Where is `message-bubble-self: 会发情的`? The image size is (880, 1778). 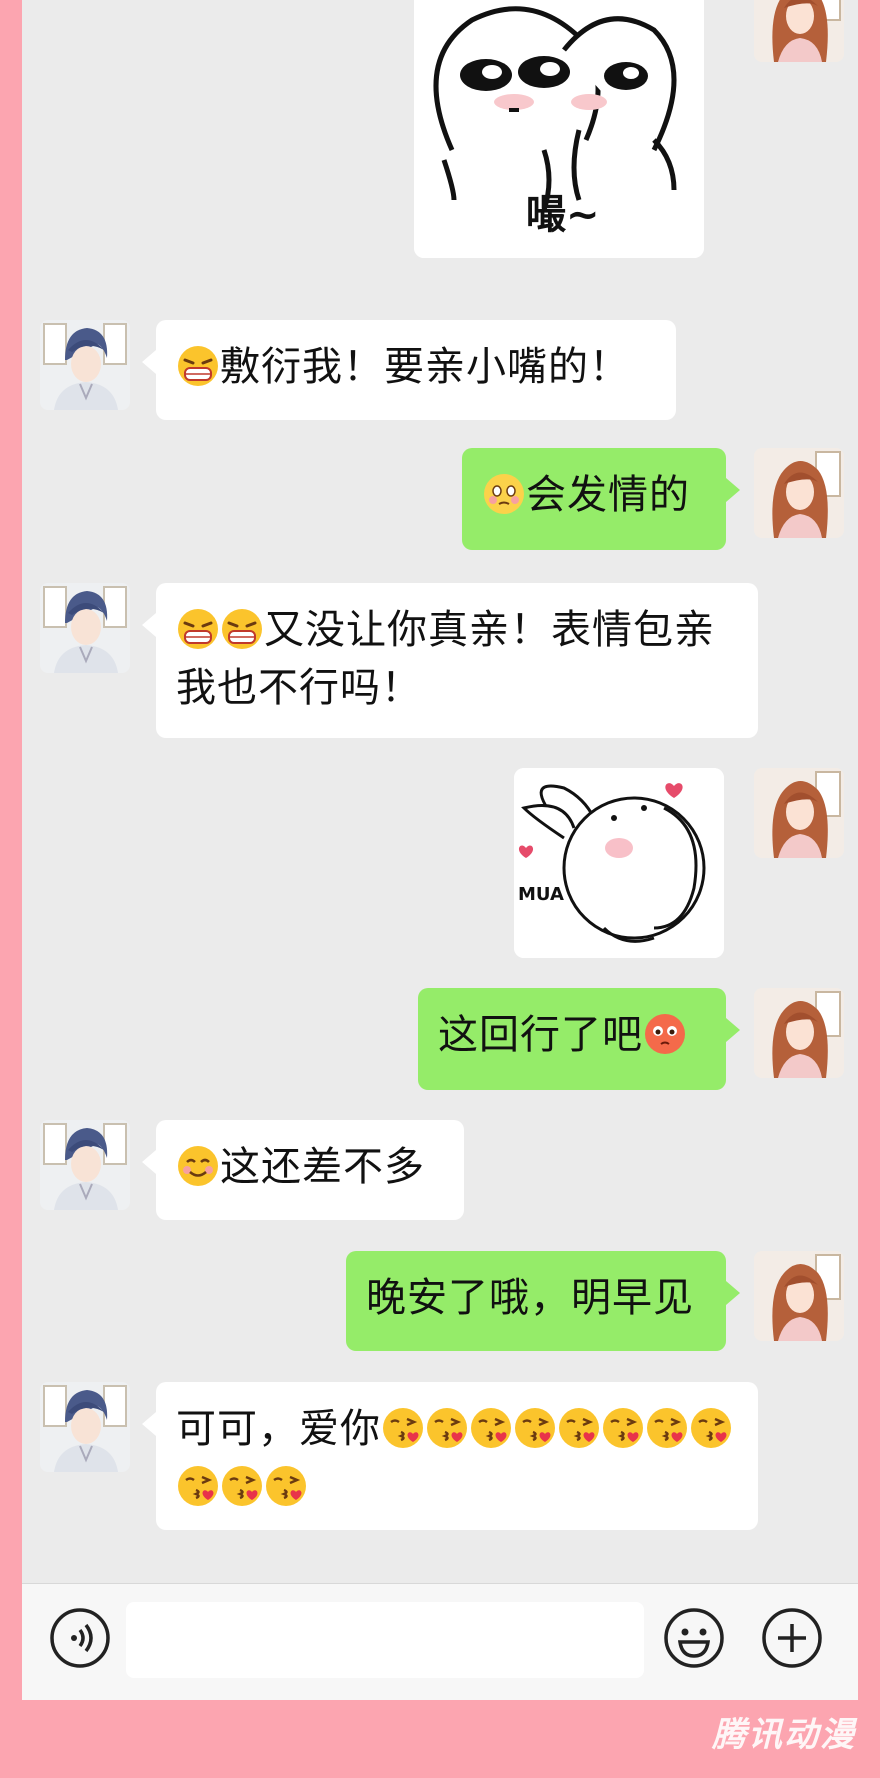 message-bubble-self: 会发情的 is located at coordinates (601, 499).